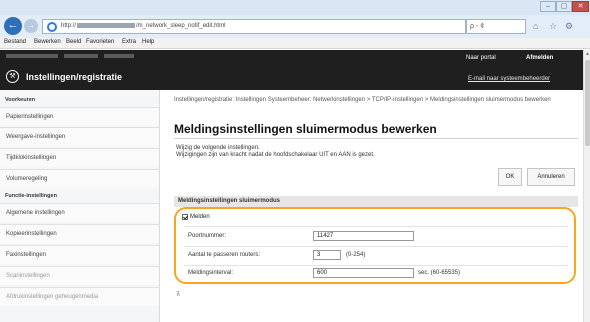 The height and width of the screenshot is (322, 590). Describe the element at coordinates (73, 42) in the screenshot. I see `menu-item-beeld: Beeld` at that location.